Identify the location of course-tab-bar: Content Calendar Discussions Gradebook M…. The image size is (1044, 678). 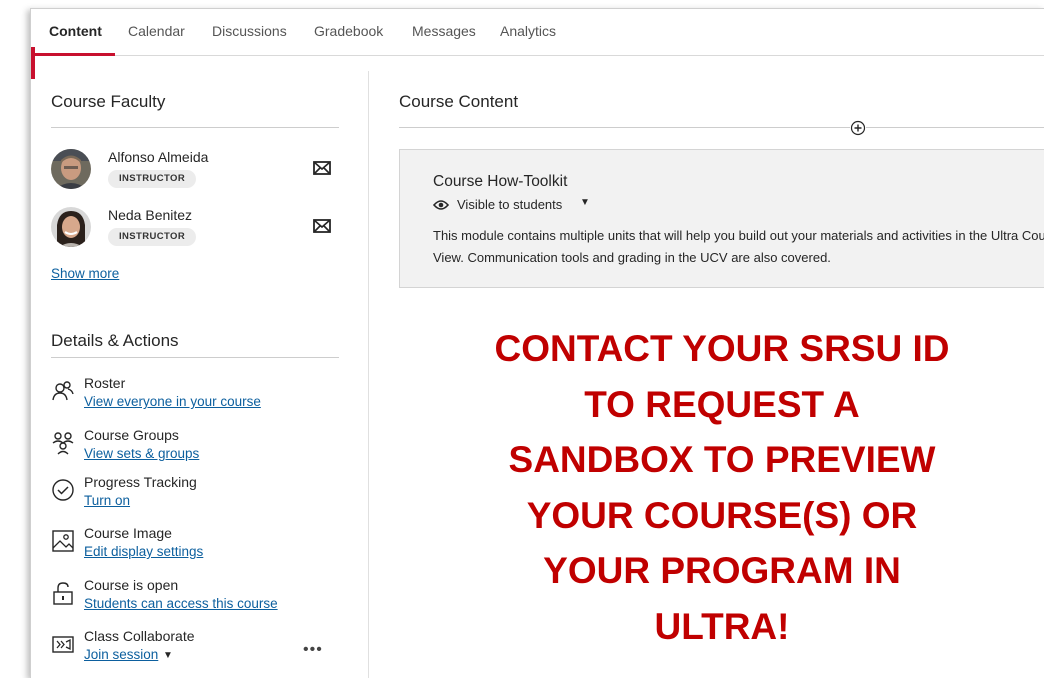
(537, 32).